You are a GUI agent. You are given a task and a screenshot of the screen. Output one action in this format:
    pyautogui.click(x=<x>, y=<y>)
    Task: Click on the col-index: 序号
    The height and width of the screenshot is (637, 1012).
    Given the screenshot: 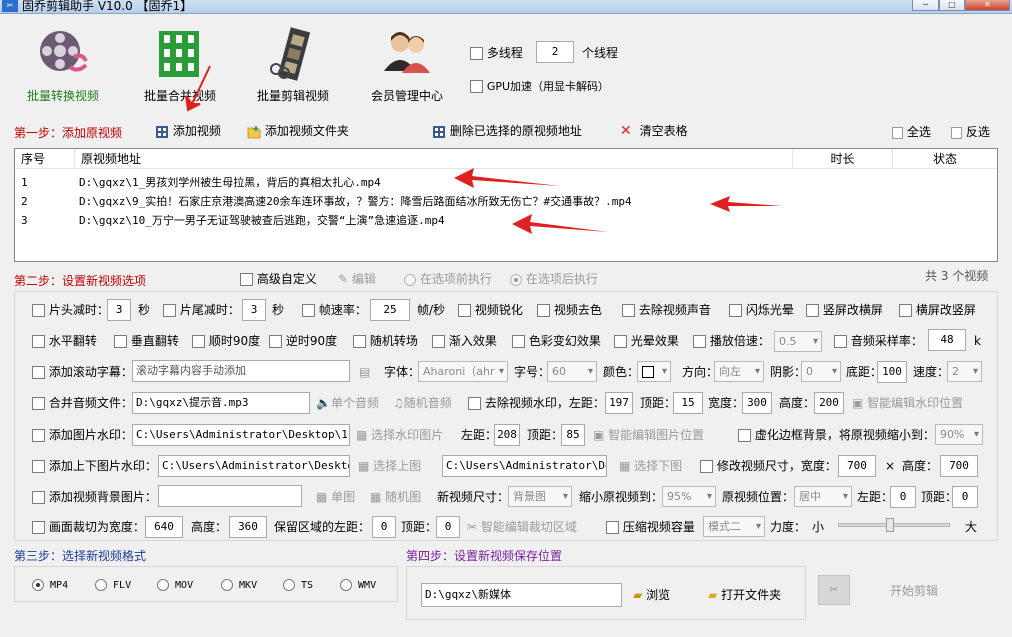 What is the action you would take?
    pyautogui.click(x=45, y=159)
    